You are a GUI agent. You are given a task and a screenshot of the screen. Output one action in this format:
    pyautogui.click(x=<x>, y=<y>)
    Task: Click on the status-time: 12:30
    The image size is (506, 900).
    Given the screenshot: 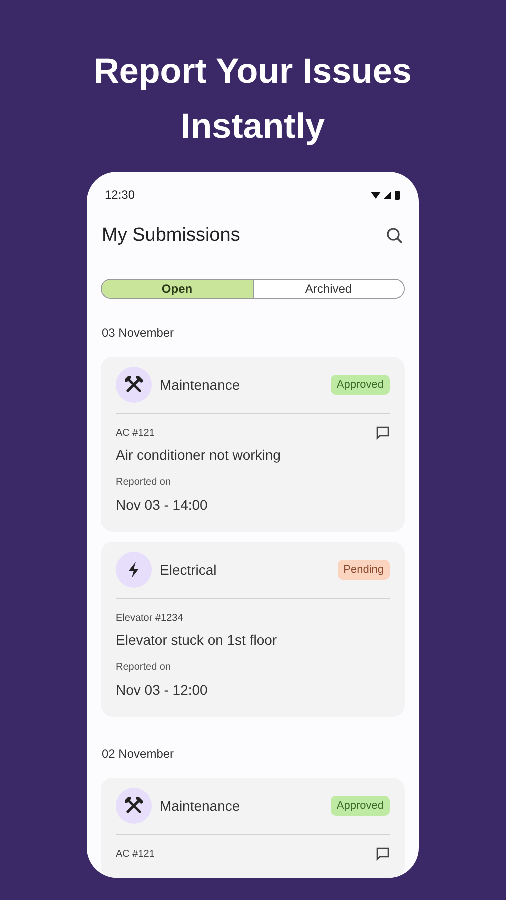 What is the action you would take?
    pyautogui.click(x=120, y=195)
    